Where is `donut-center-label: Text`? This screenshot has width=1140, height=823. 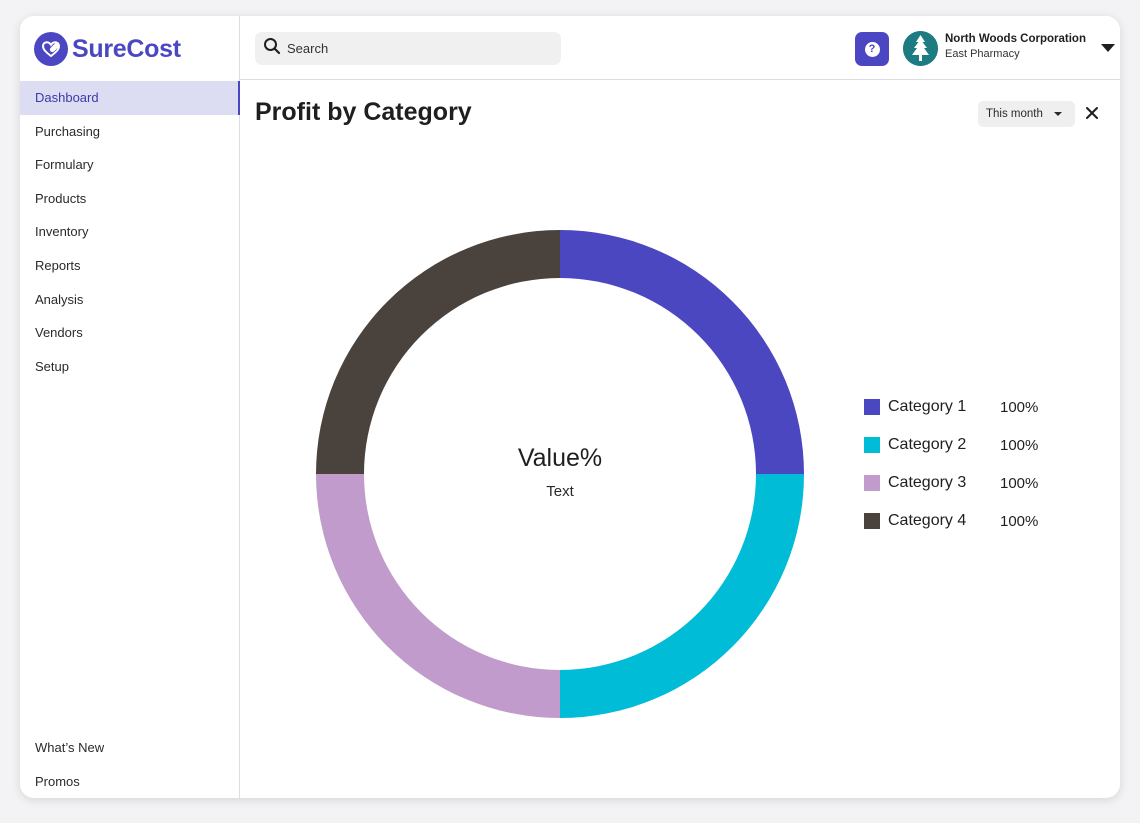
donut-center-label: Text is located at coordinates (560, 491).